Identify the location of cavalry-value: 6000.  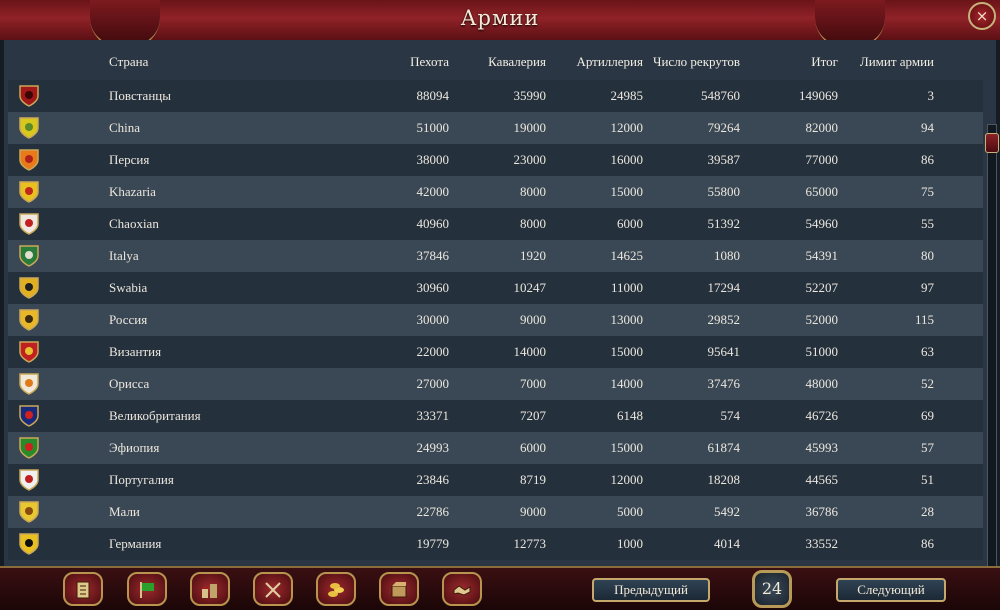
(533, 447).